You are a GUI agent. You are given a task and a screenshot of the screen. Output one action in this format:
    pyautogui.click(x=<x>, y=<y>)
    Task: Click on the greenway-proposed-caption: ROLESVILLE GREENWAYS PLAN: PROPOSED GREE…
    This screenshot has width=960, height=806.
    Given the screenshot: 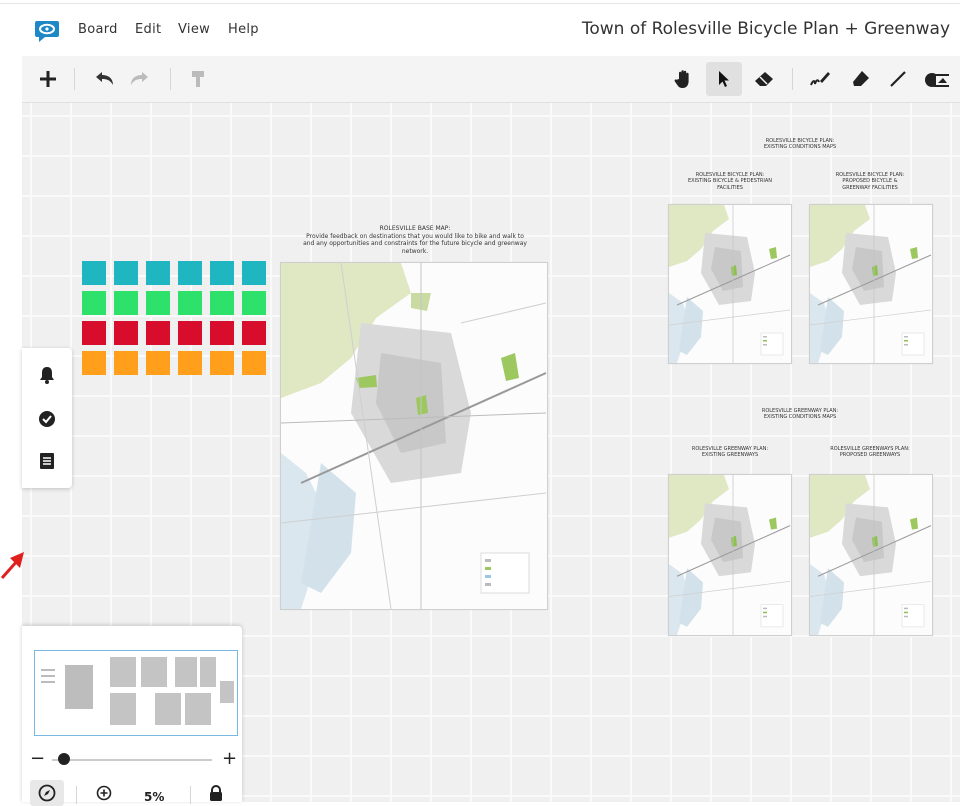 What is the action you would take?
    pyautogui.click(x=870, y=452)
    